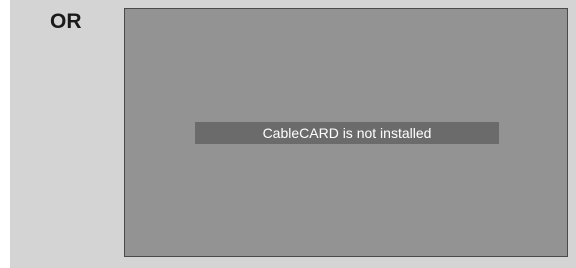 This screenshot has width=576, height=268. I want to click on cablecard-status-message: CableCARD is not installed, so click(347, 133).